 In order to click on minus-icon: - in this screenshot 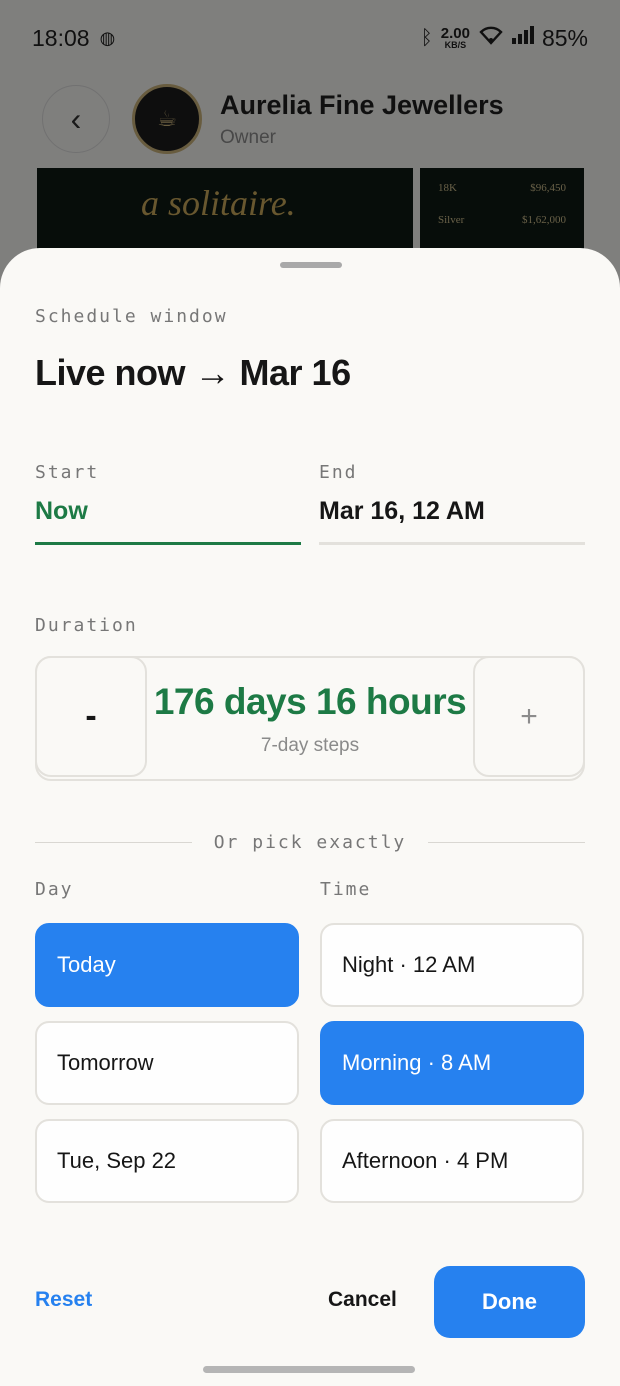, I will do `click(91, 716)`.